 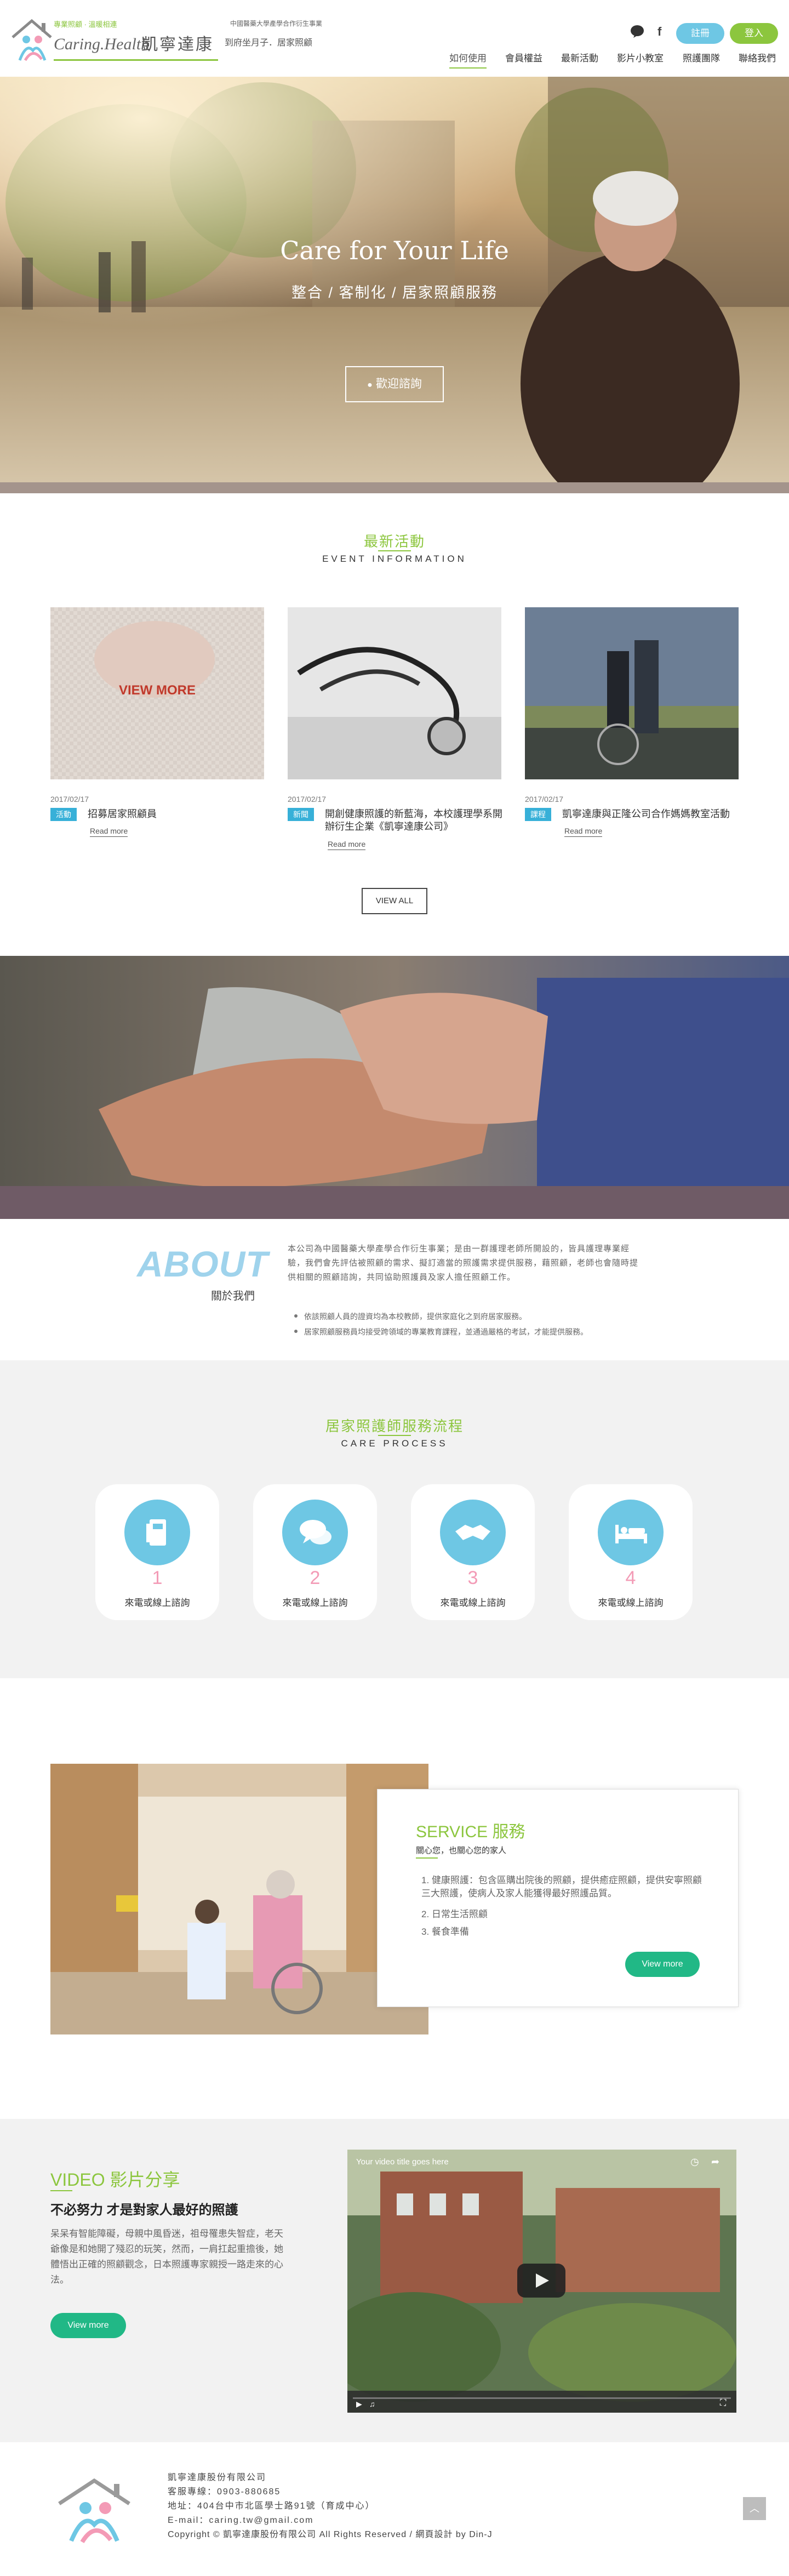 What do you see at coordinates (115, 2180) in the screenshot?
I see `video-title: VIDEO 影片分享` at bounding box center [115, 2180].